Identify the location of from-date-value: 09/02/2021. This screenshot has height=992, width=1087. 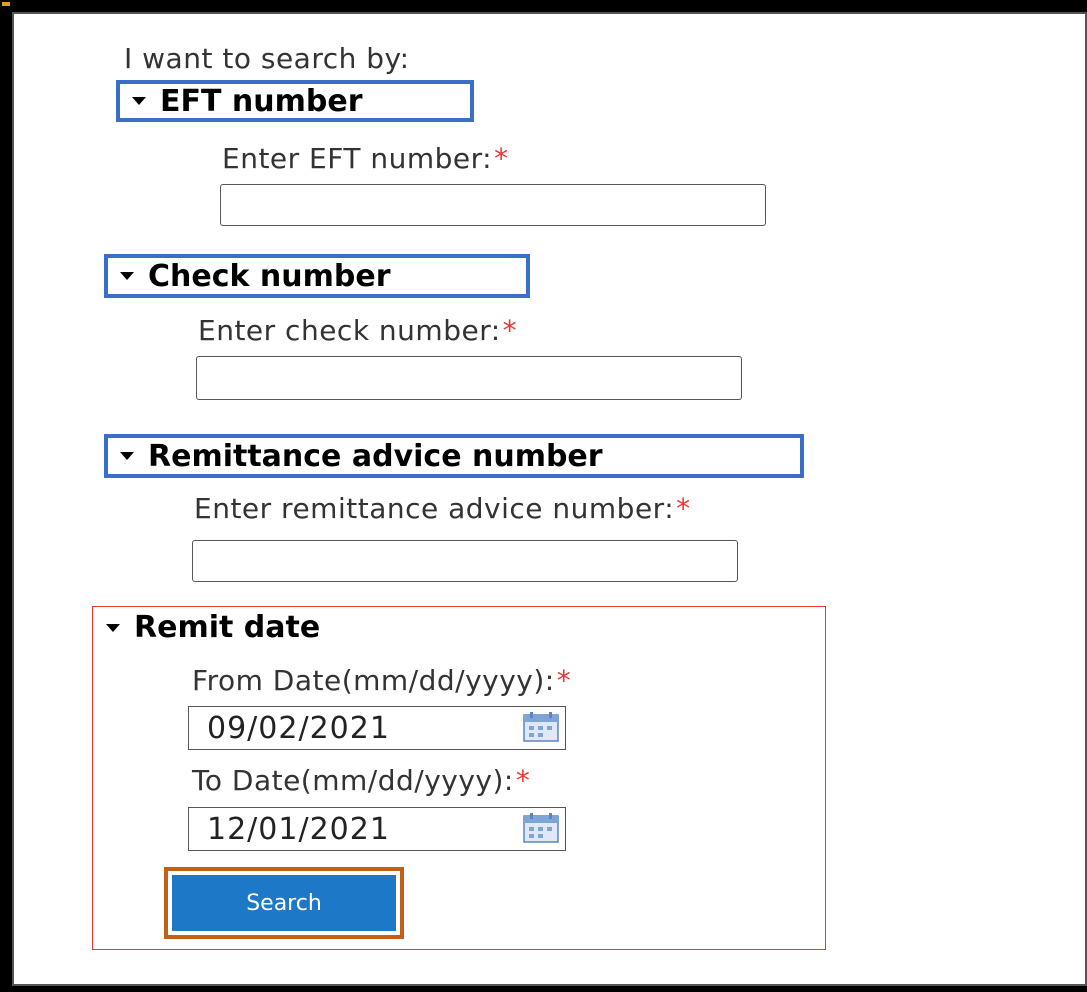
(298, 728).